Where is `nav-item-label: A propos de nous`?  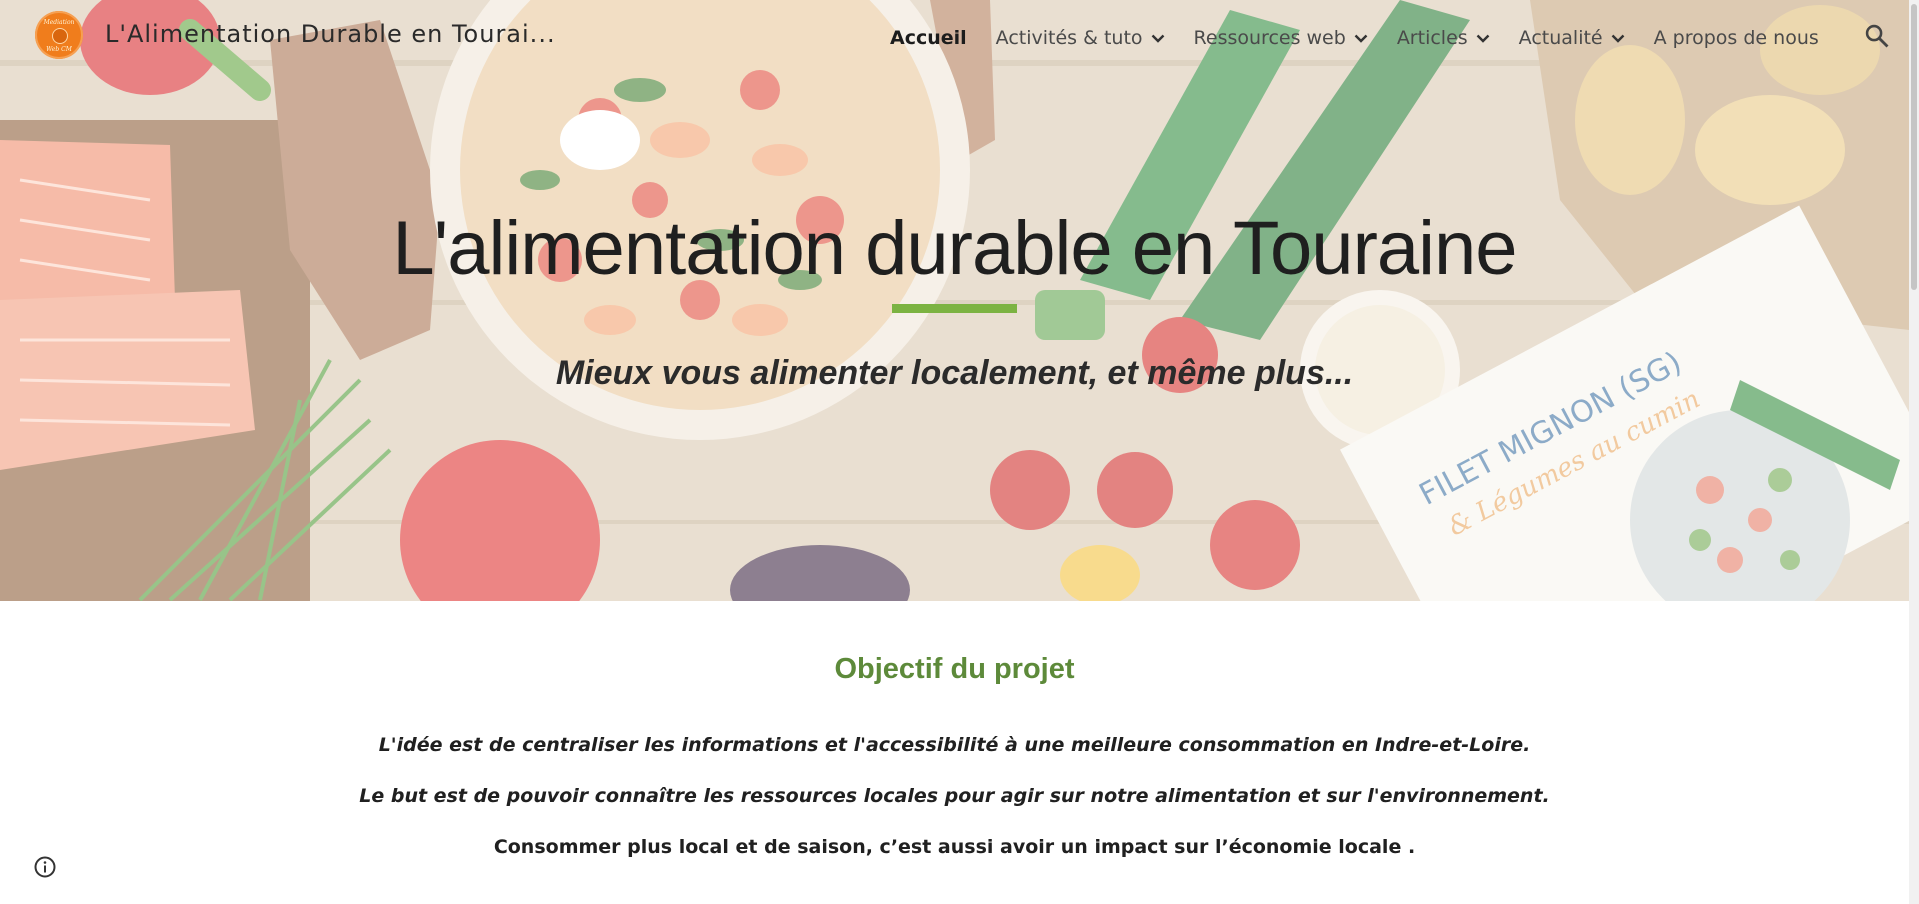 nav-item-label: A propos de nous is located at coordinates (1736, 38).